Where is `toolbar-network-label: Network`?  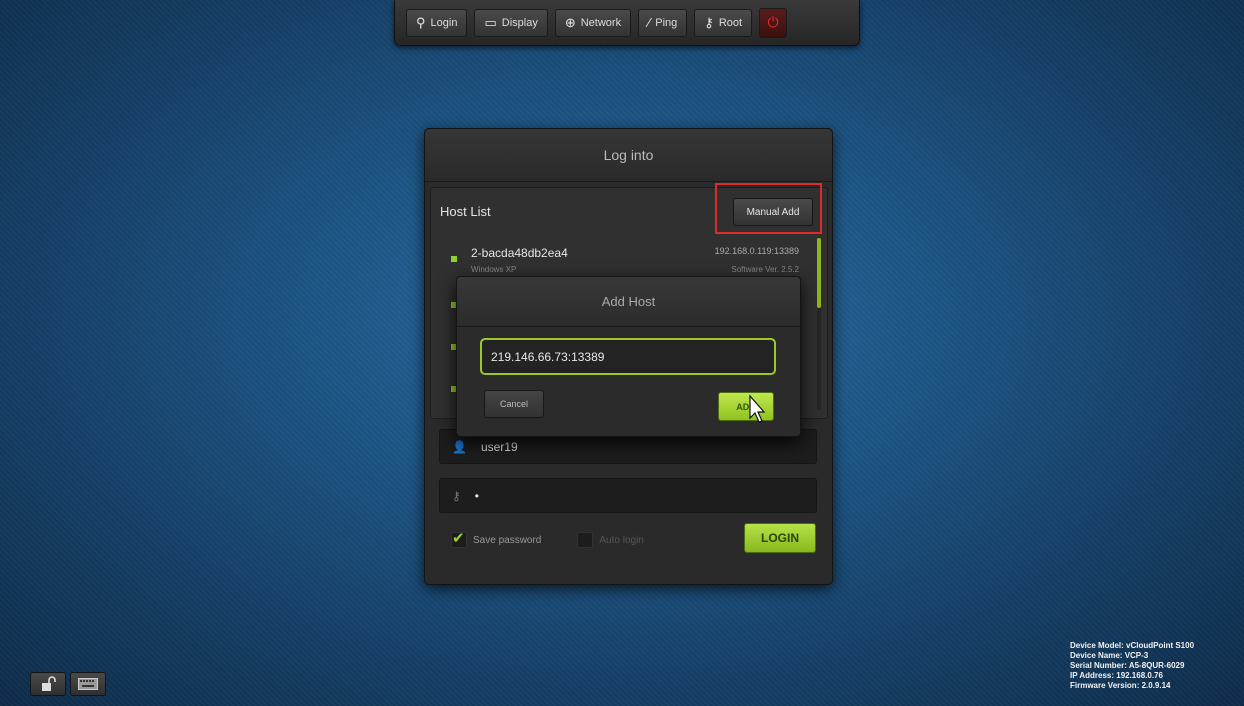 toolbar-network-label: Network is located at coordinates (601, 22).